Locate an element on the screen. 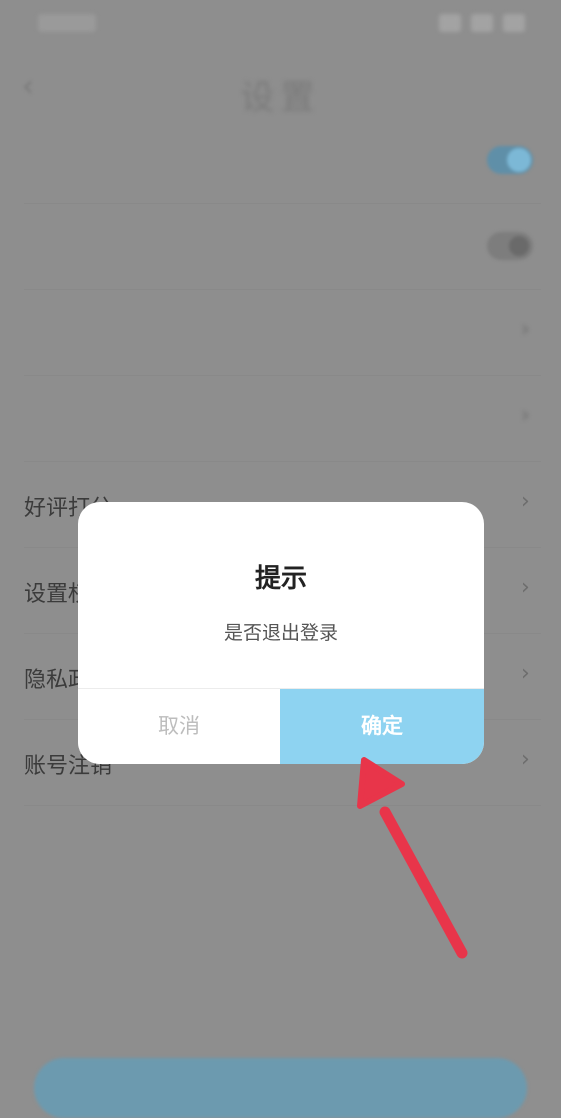 This screenshot has height=1118, width=561. signal-icon is located at coordinates (450, 23).